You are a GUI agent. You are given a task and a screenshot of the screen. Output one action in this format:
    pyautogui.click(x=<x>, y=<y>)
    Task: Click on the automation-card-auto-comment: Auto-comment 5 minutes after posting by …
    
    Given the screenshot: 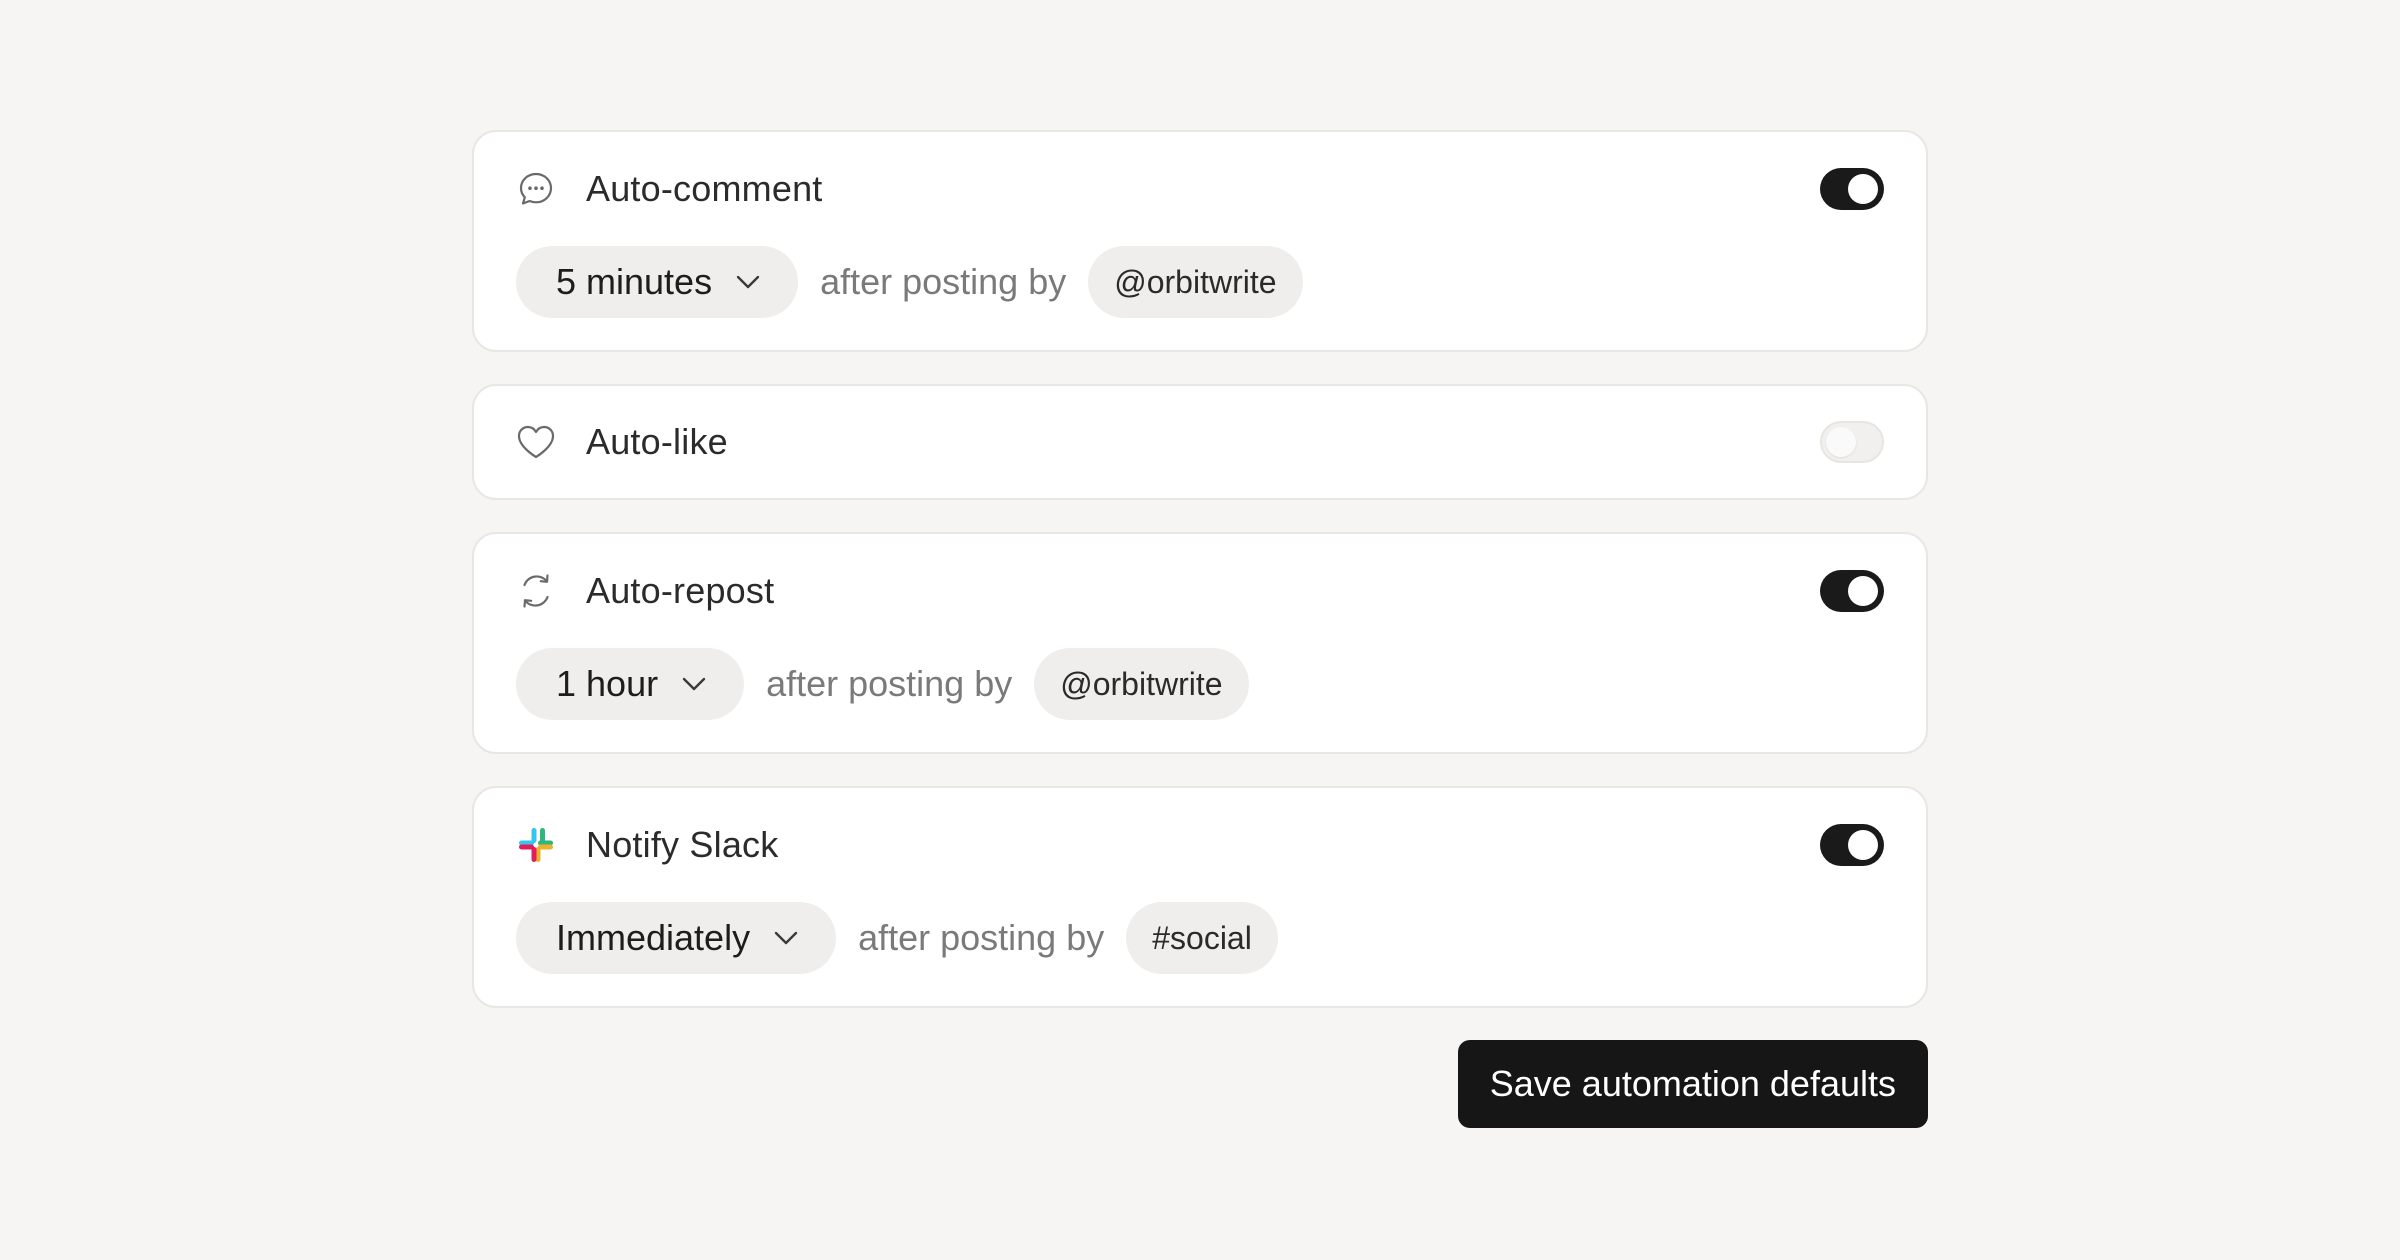 What is the action you would take?
    pyautogui.click(x=1200, y=241)
    